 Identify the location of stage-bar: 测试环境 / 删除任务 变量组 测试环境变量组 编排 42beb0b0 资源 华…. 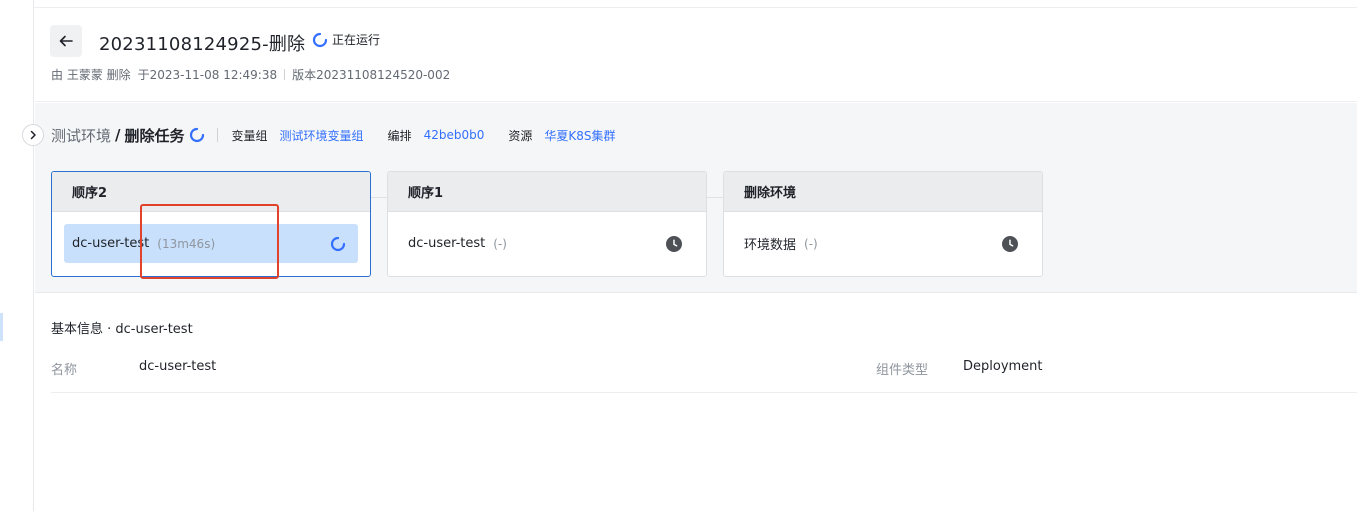
(345, 135).